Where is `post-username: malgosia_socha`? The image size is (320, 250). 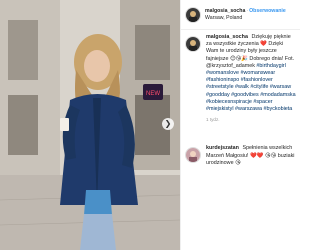
post-username: malgosia_socha is located at coordinates (225, 11).